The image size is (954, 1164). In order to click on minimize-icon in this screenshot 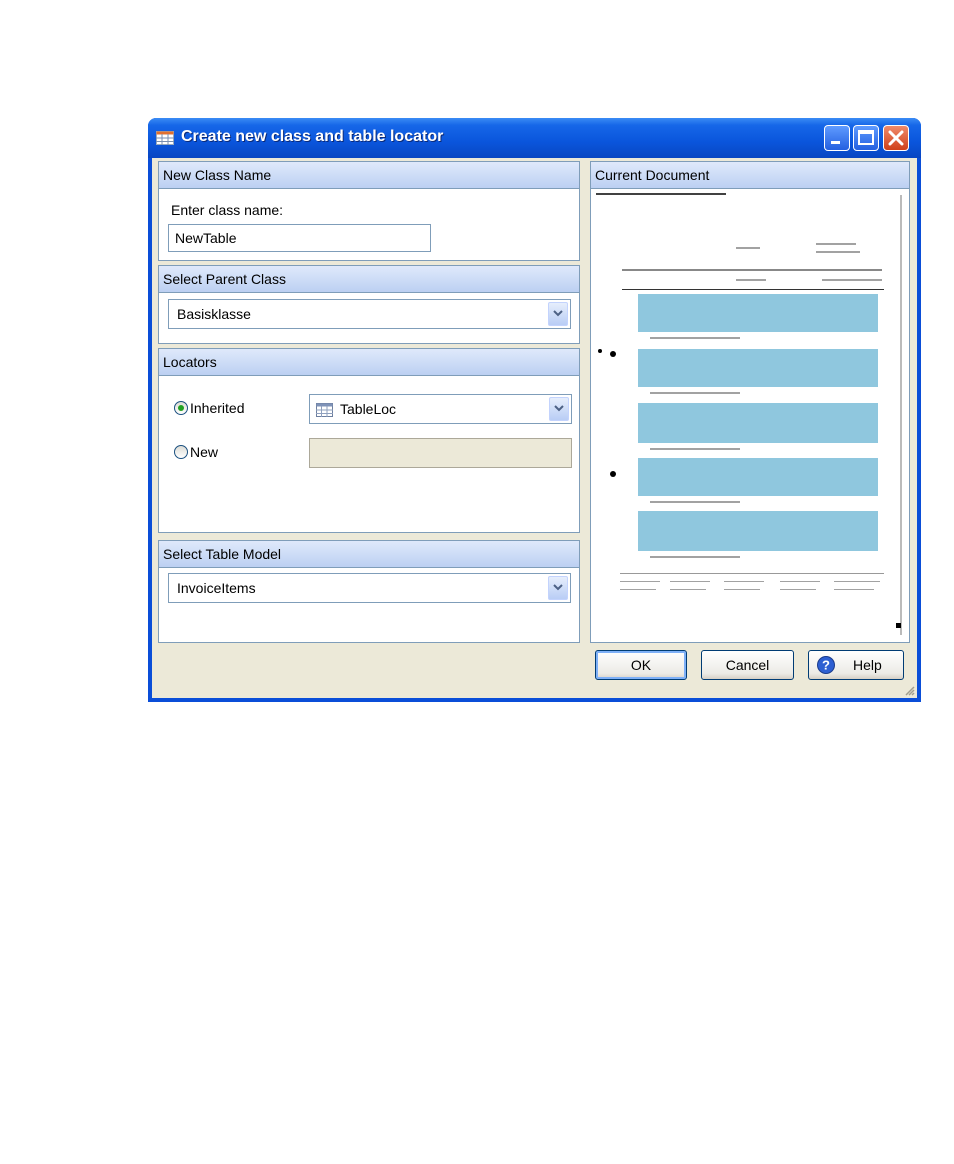, I will do `click(835, 142)`.